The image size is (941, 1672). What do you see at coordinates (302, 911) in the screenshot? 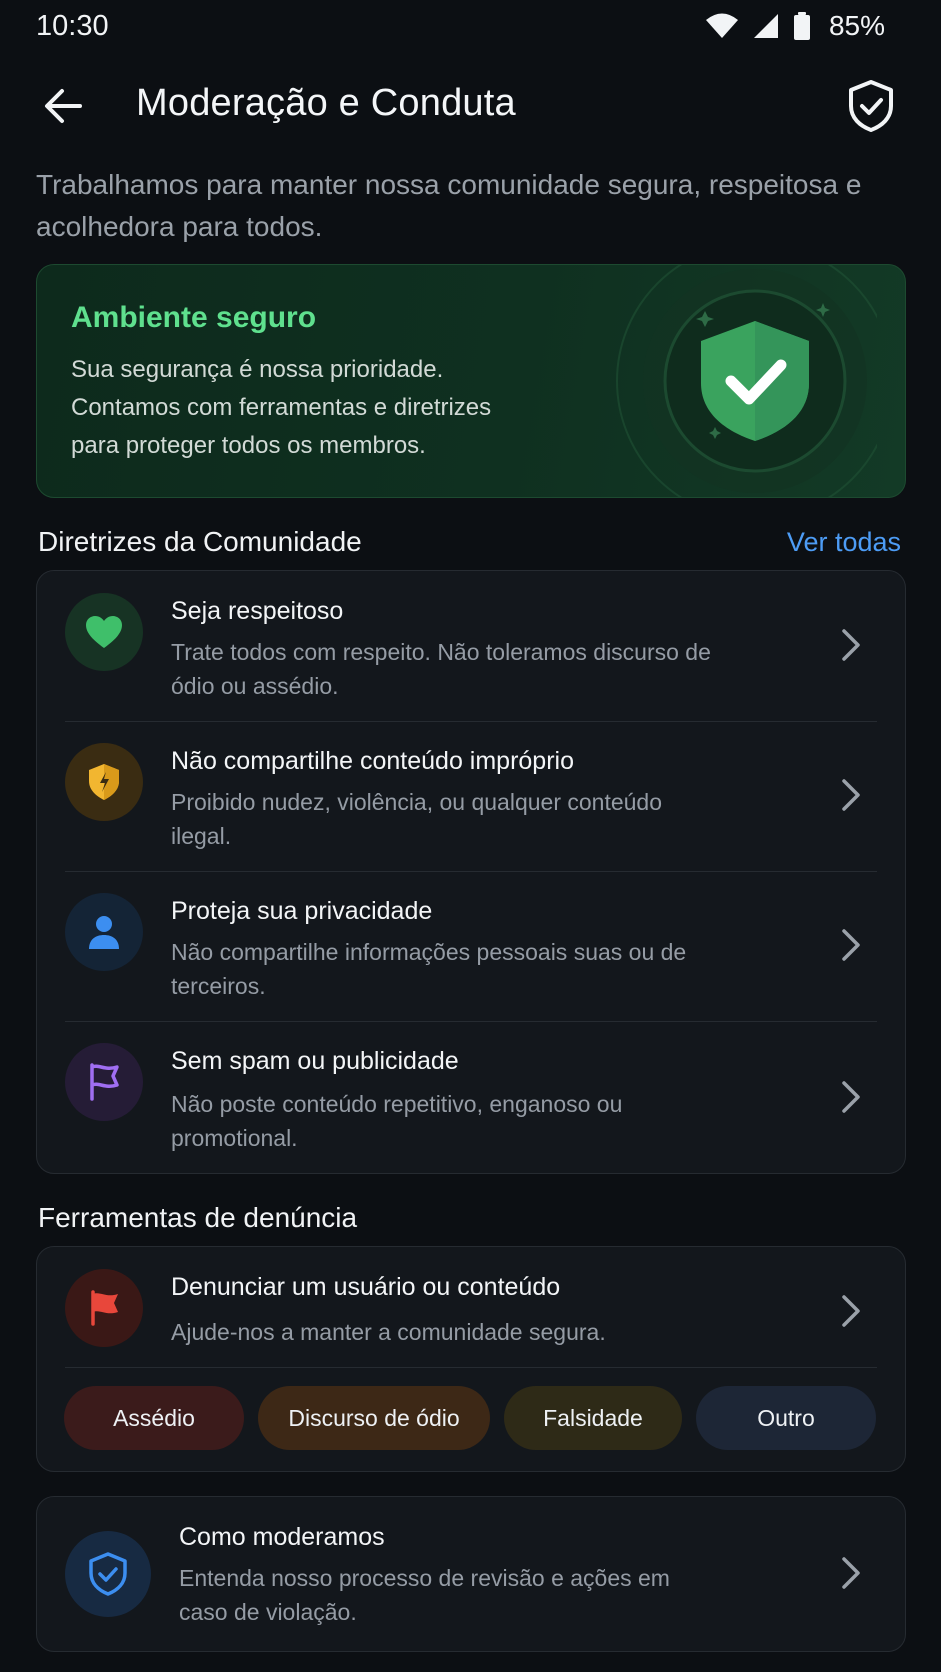
I see `guideline-title: Proteja sua privacidade` at bounding box center [302, 911].